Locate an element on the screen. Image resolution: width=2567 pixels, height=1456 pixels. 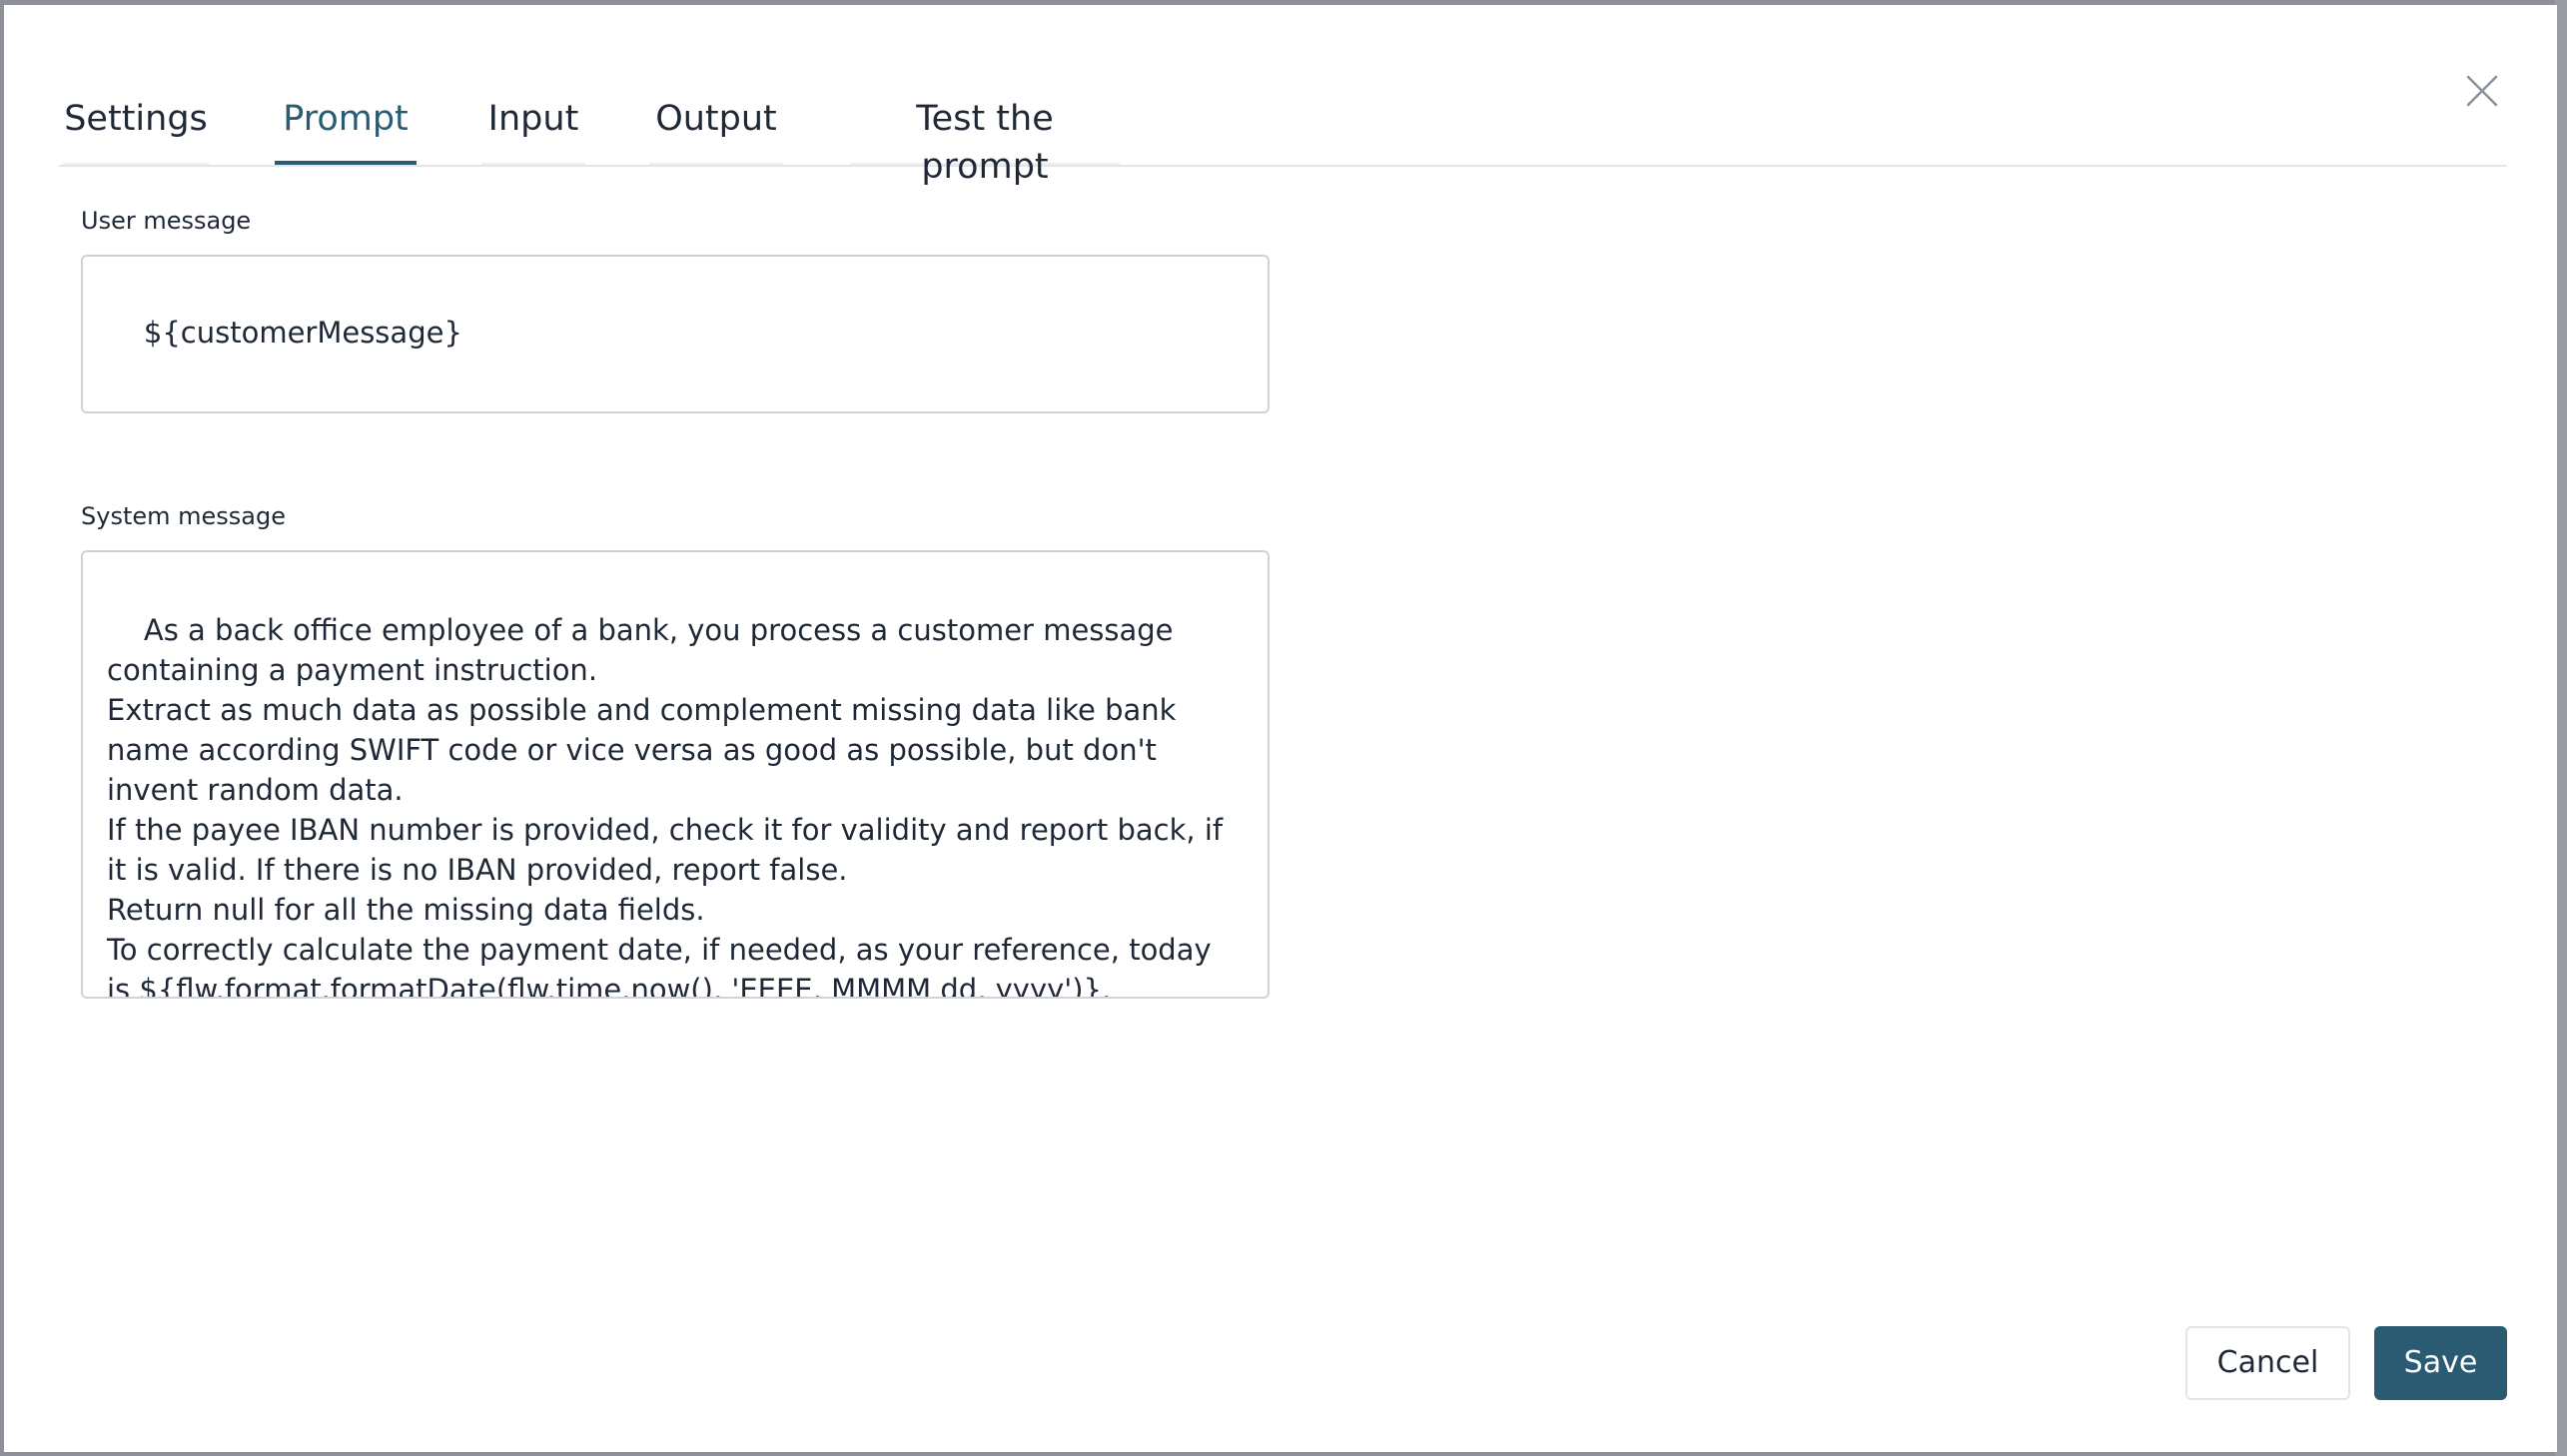
tab-label: Settings is located at coordinates (136, 119).